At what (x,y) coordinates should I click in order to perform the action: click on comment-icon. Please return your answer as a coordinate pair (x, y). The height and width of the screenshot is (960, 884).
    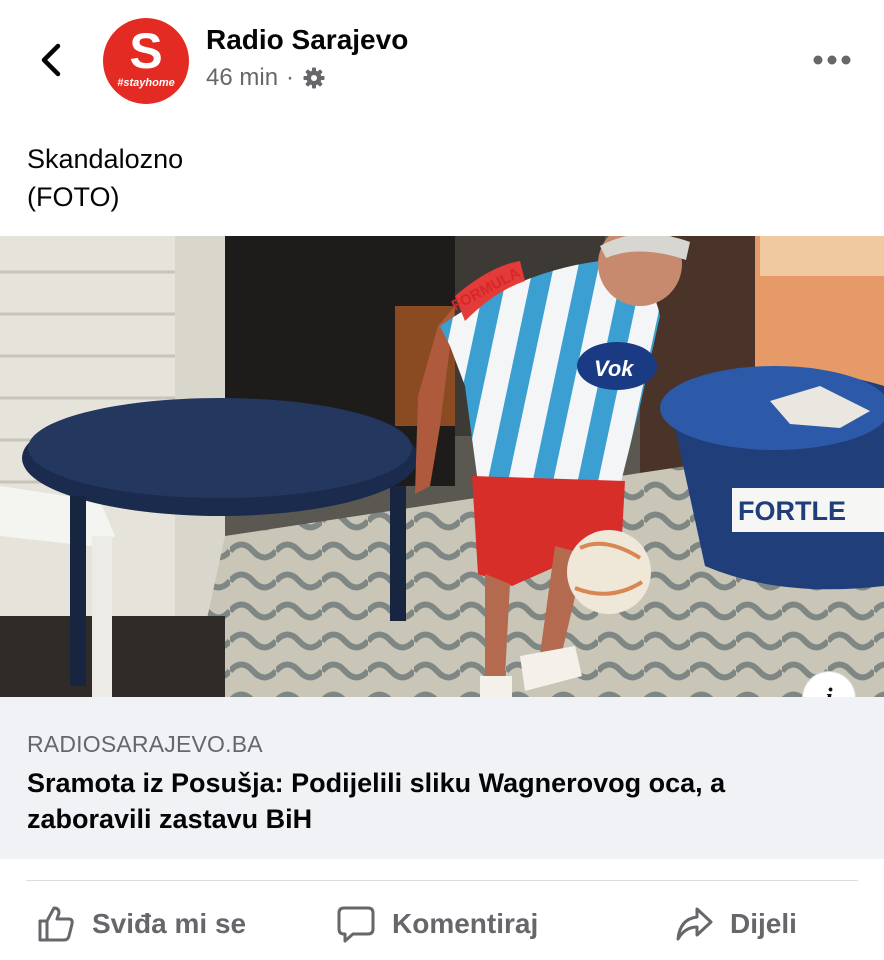
    Looking at the image, I should click on (356, 924).